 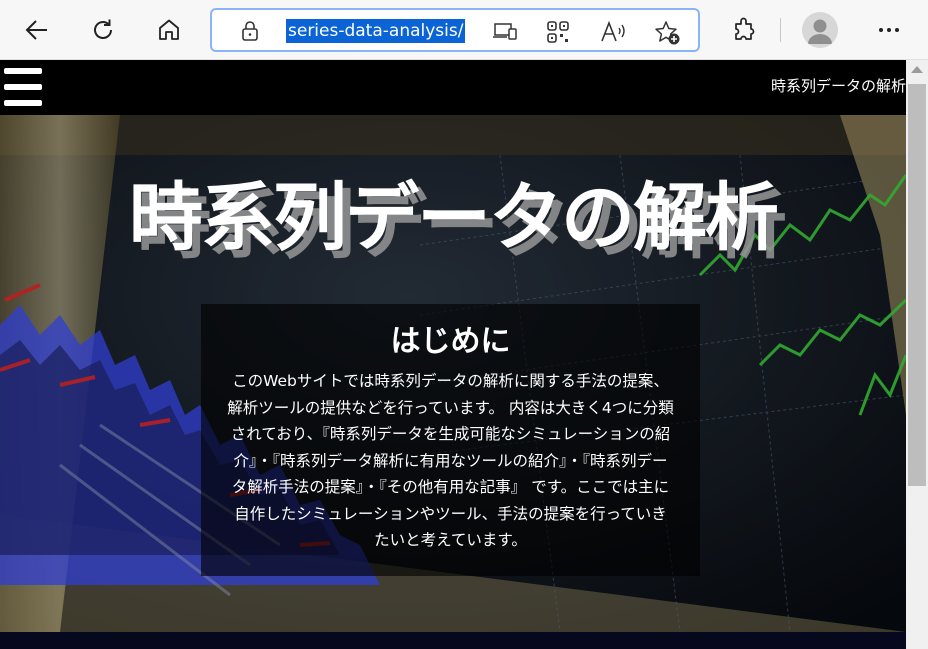 What do you see at coordinates (23, 87) in the screenshot?
I see `hamburger-menu-icon` at bounding box center [23, 87].